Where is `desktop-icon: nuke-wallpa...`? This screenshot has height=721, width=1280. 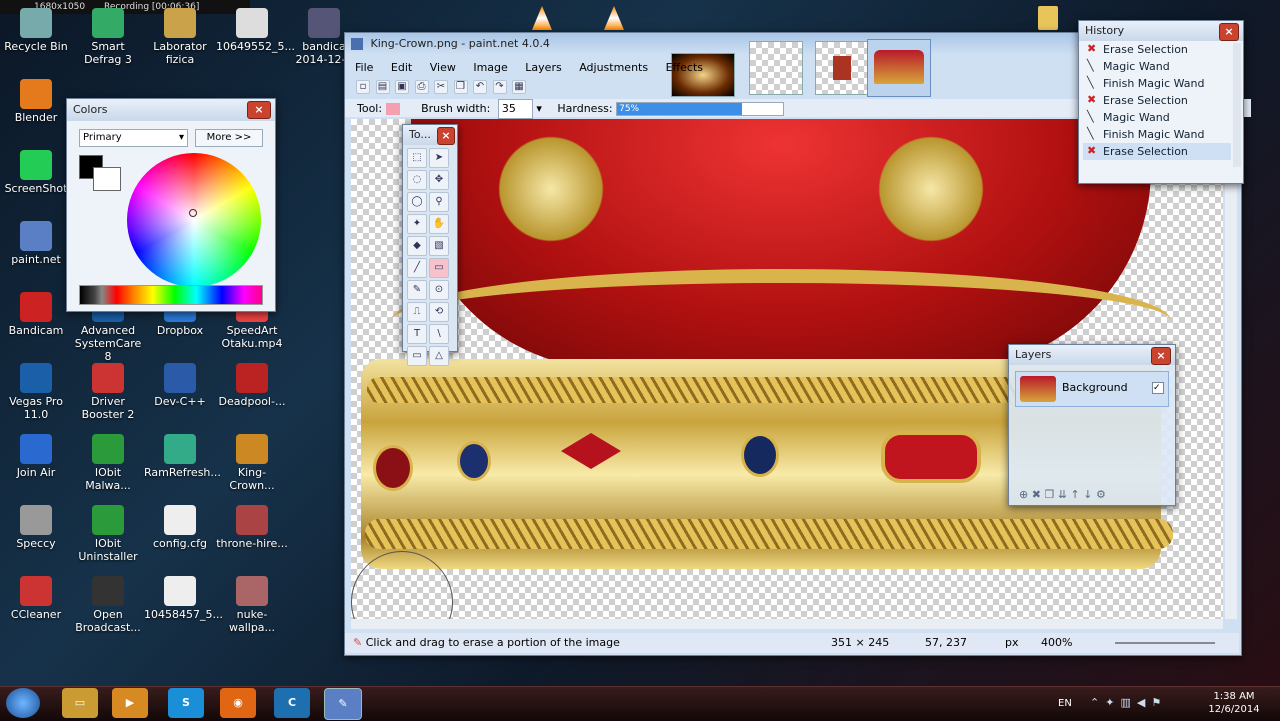
desktop-icon: nuke-wallpa... is located at coordinates (252, 605).